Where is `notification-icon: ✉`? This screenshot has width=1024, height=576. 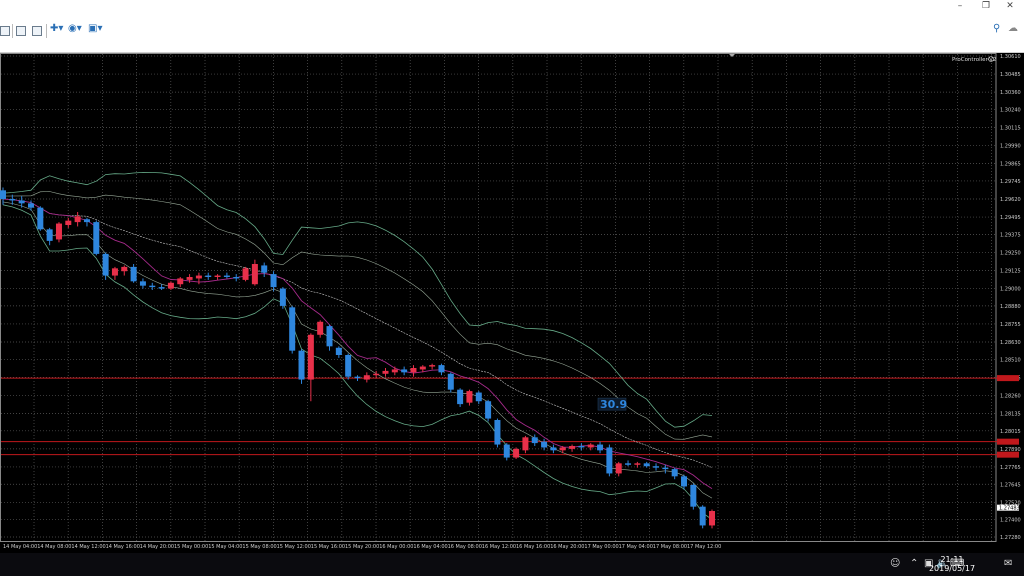 notification-icon: ✉ is located at coordinates (1008, 563).